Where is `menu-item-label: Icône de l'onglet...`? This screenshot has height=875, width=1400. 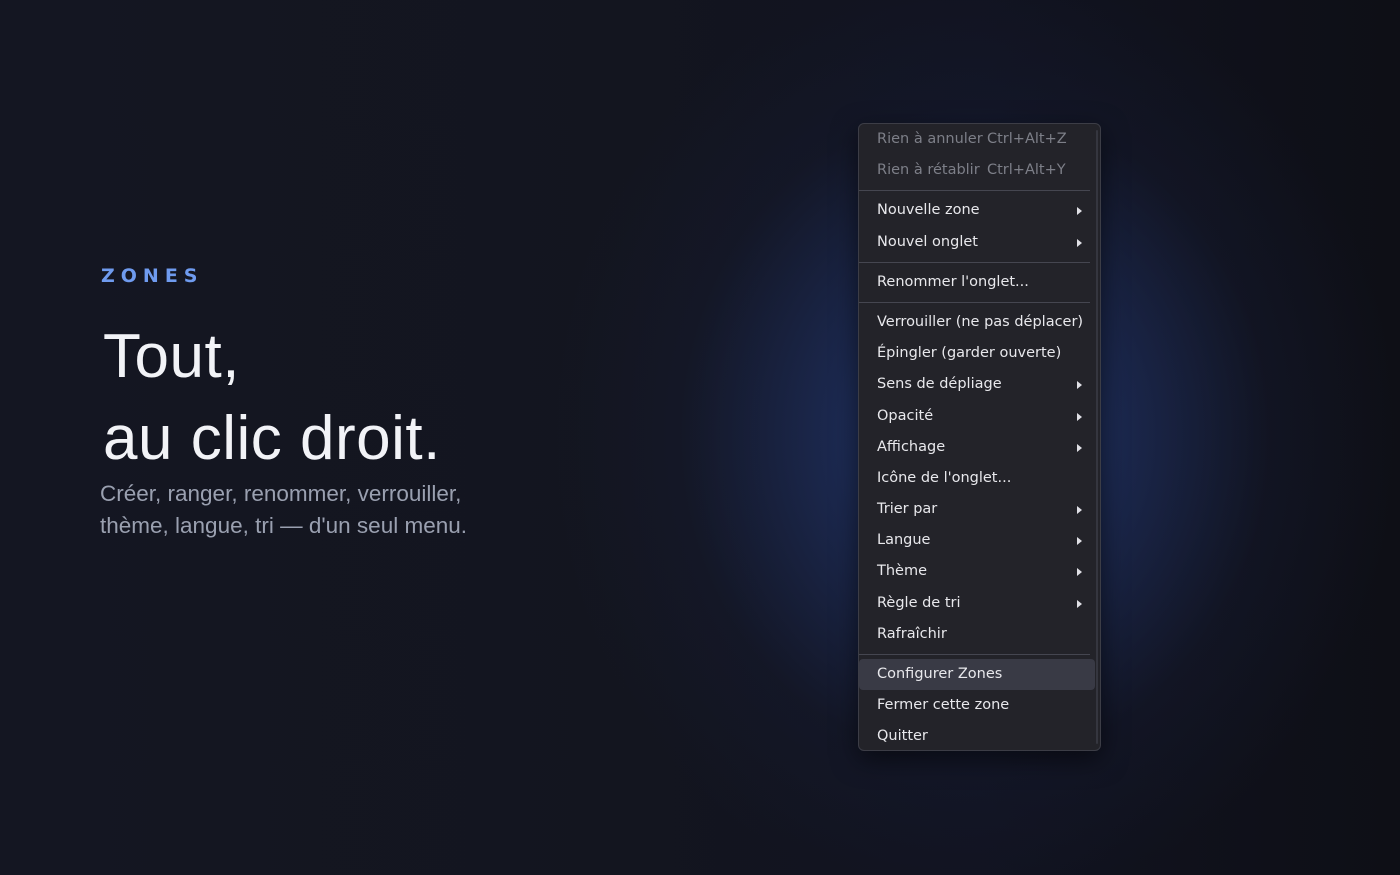
menu-item-label: Icône de l'onglet... is located at coordinates (944, 477).